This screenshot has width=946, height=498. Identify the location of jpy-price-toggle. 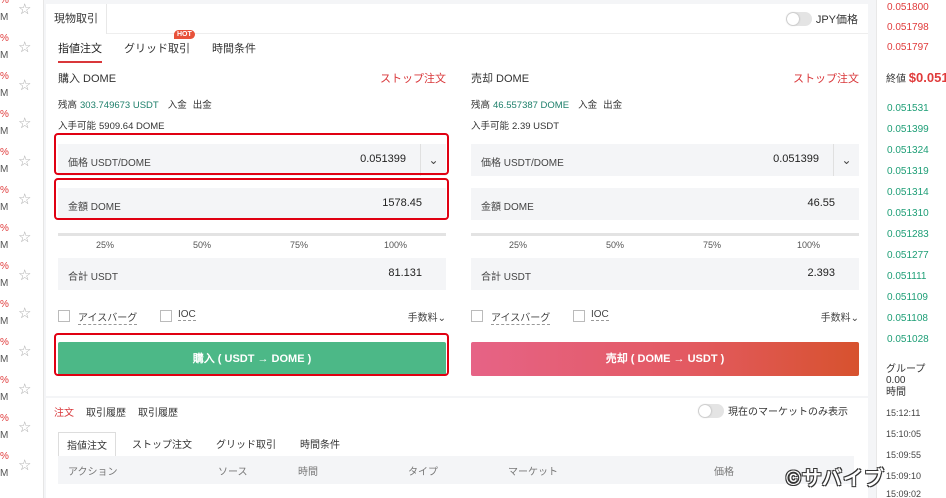
(798, 19).